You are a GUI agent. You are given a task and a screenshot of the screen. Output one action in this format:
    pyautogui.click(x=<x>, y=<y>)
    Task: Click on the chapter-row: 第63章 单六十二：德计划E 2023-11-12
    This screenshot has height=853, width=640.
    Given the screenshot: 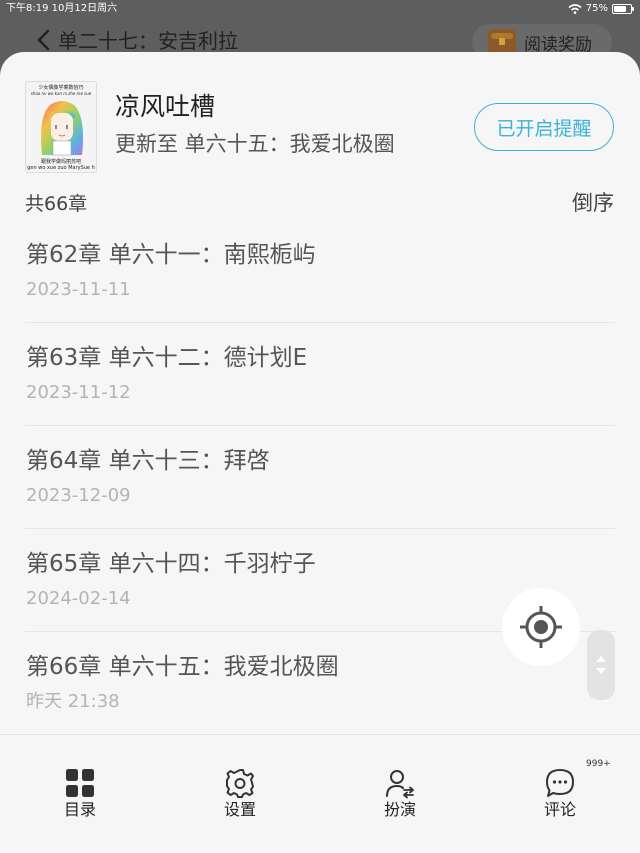 What is the action you would take?
    pyautogui.click(x=320, y=374)
    